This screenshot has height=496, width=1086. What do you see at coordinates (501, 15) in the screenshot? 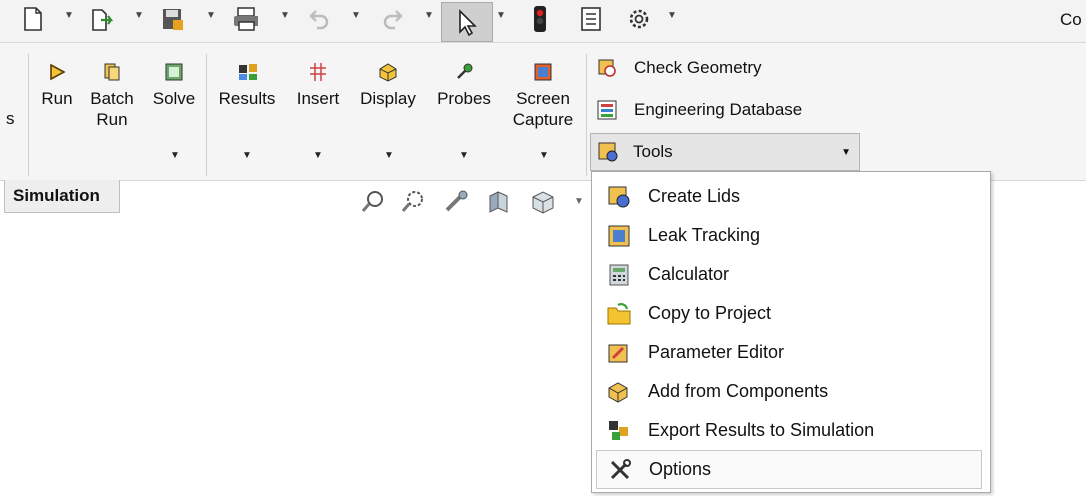
I see `select-dropdown-icon: ▼` at bounding box center [501, 15].